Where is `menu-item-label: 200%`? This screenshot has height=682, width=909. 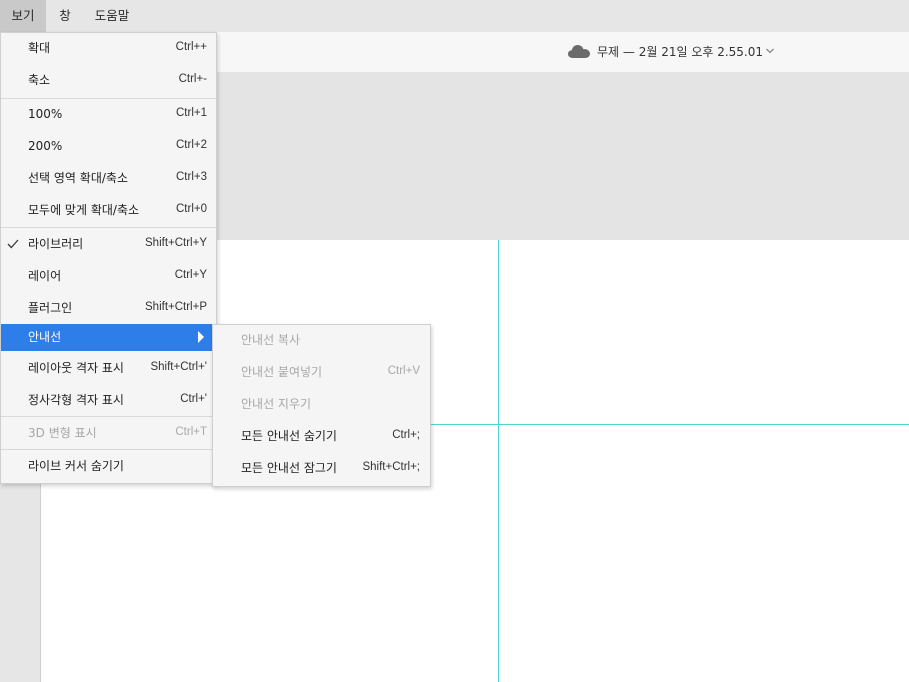 menu-item-label: 200% is located at coordinates (45, 146).